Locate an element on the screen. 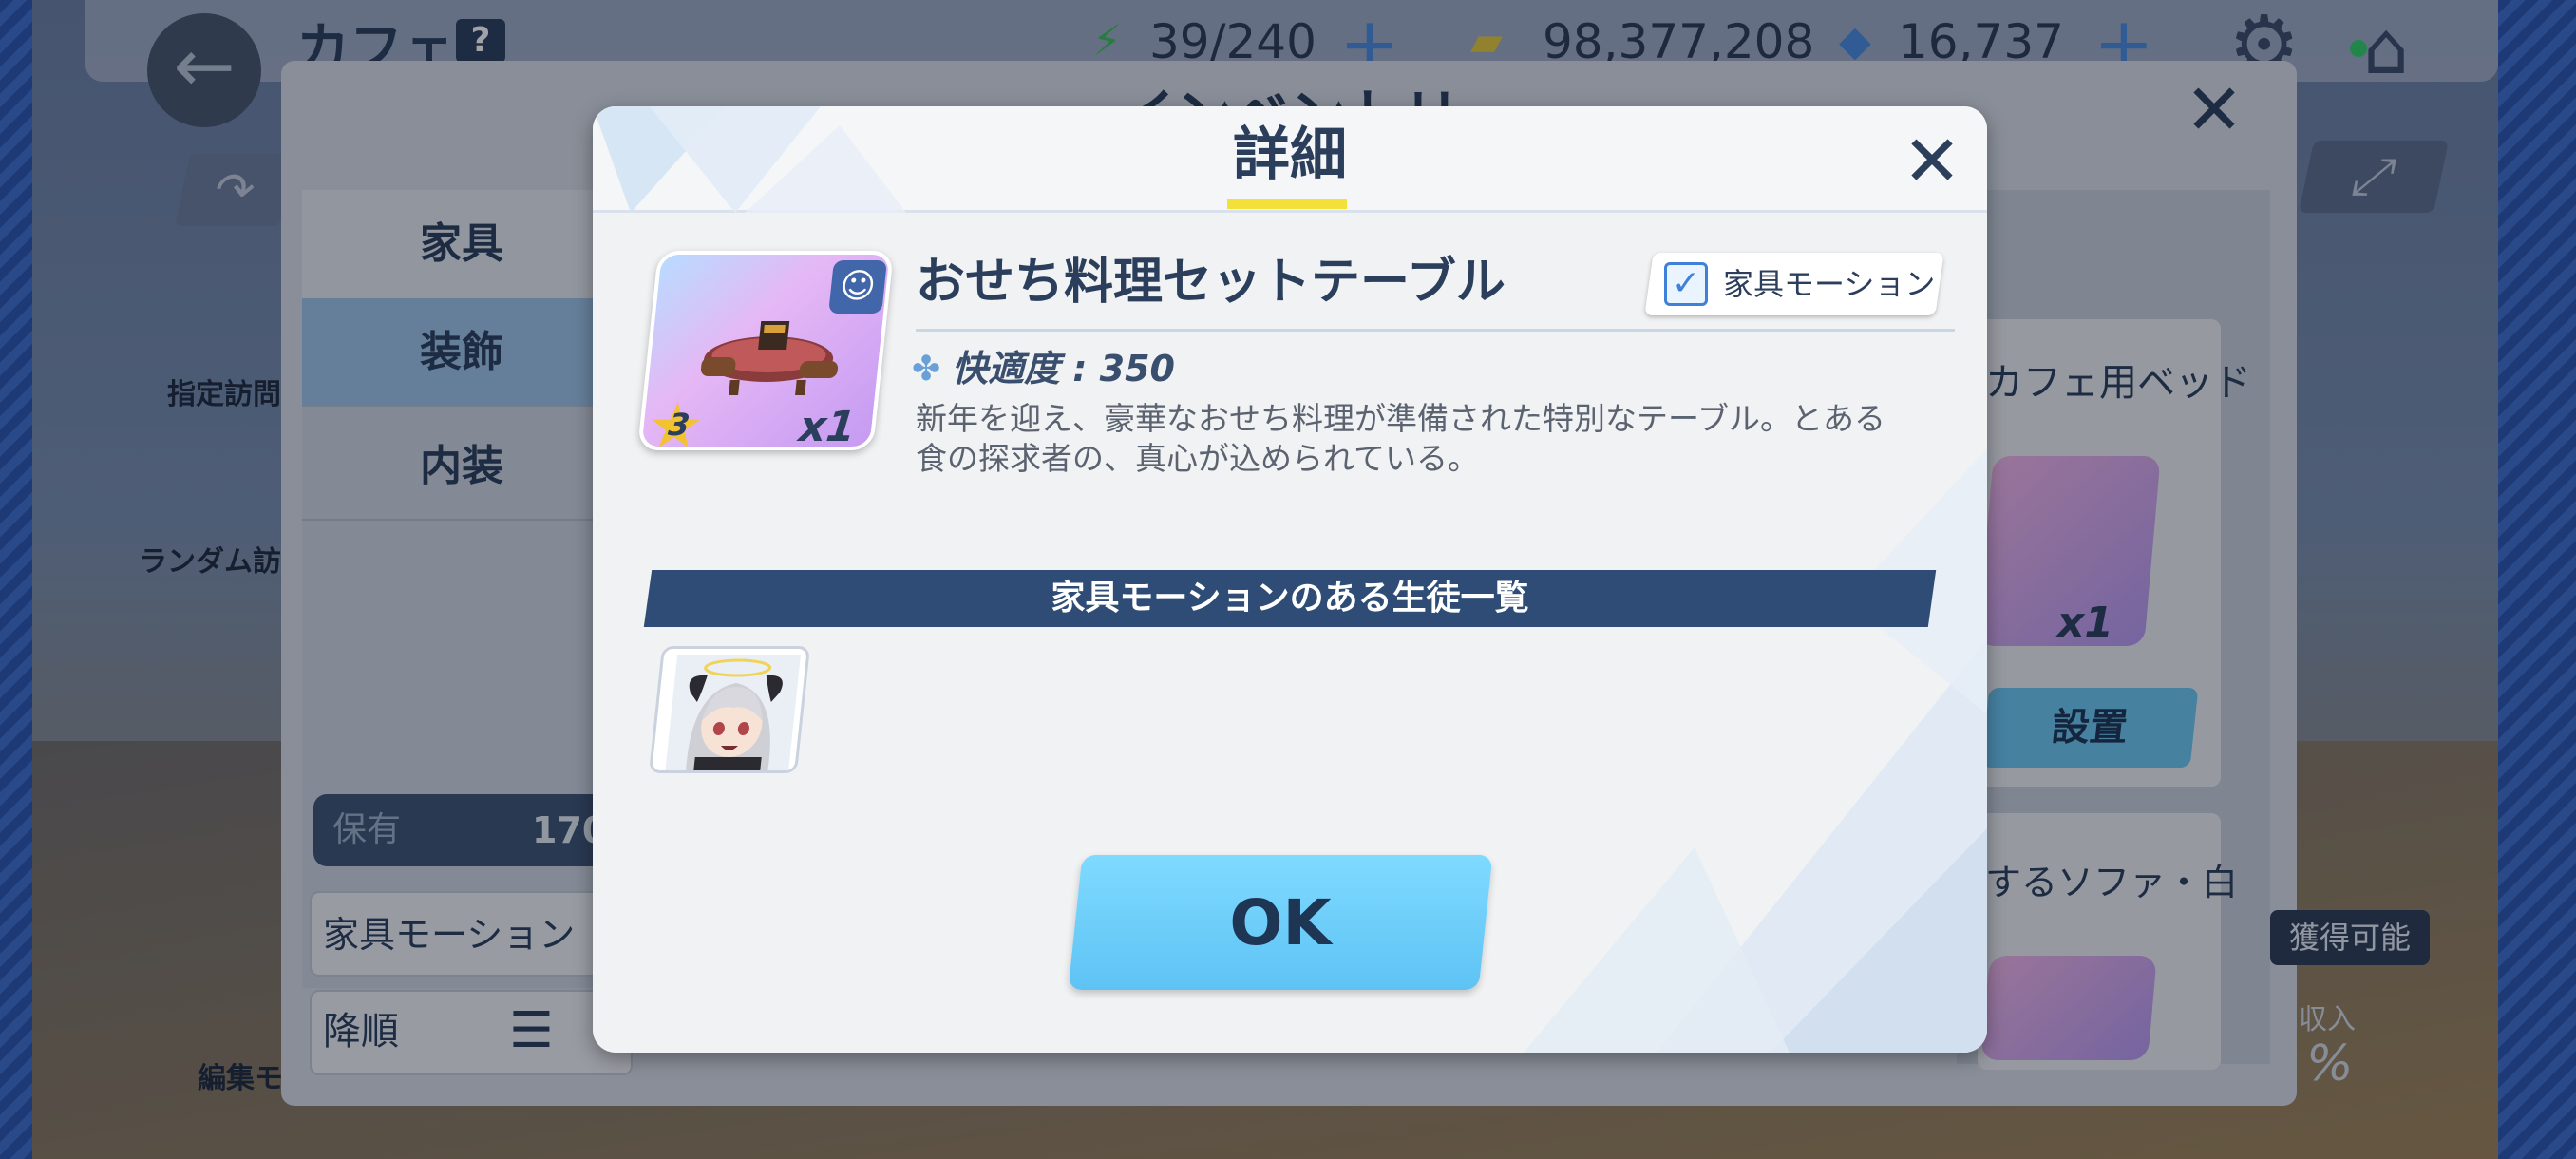 The image size is (2576, 1159). item-name: おせち料理セットテーブル is located at coordinates (1211, 282).